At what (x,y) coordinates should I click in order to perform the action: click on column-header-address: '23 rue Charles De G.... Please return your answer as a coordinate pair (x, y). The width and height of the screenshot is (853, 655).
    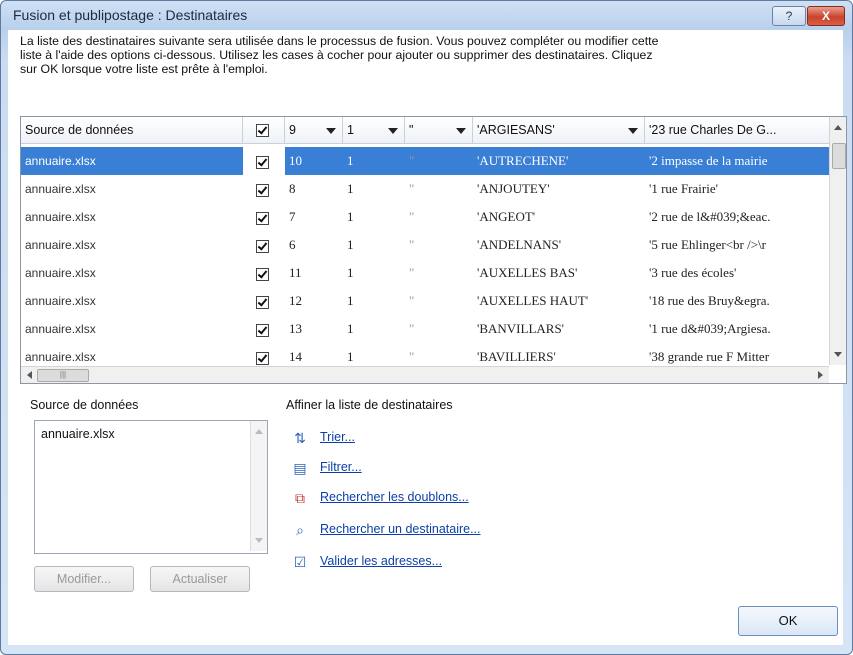
    Looking at the image, I should click on (735, 130).